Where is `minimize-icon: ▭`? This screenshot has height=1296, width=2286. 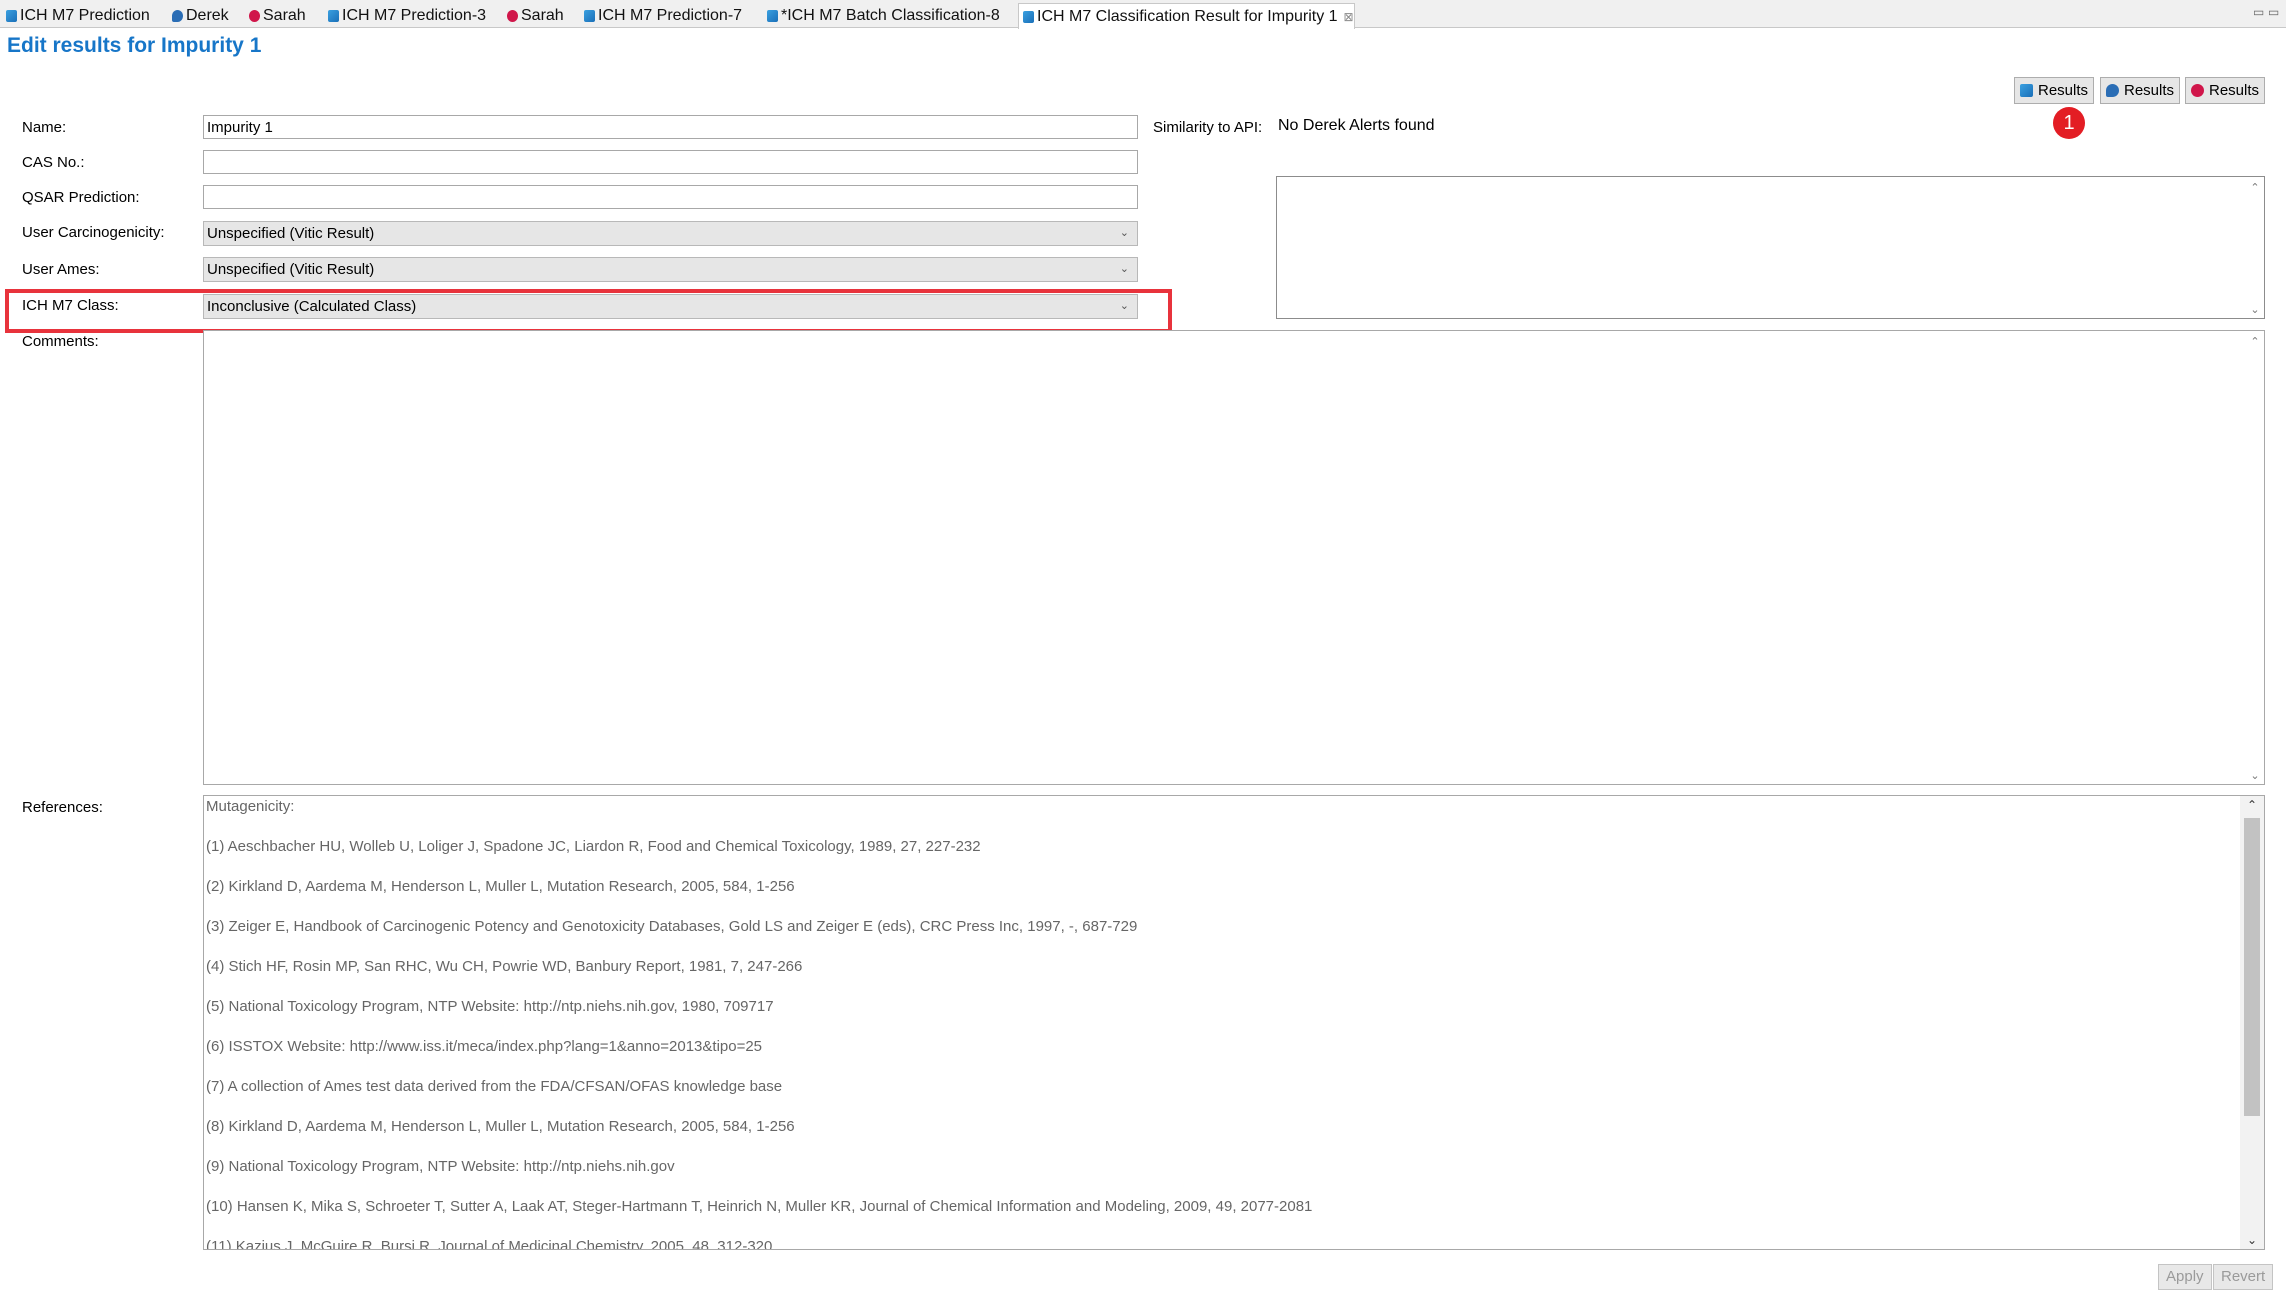 minimize-icon: ▭ is located at coordinates (2258, 12).